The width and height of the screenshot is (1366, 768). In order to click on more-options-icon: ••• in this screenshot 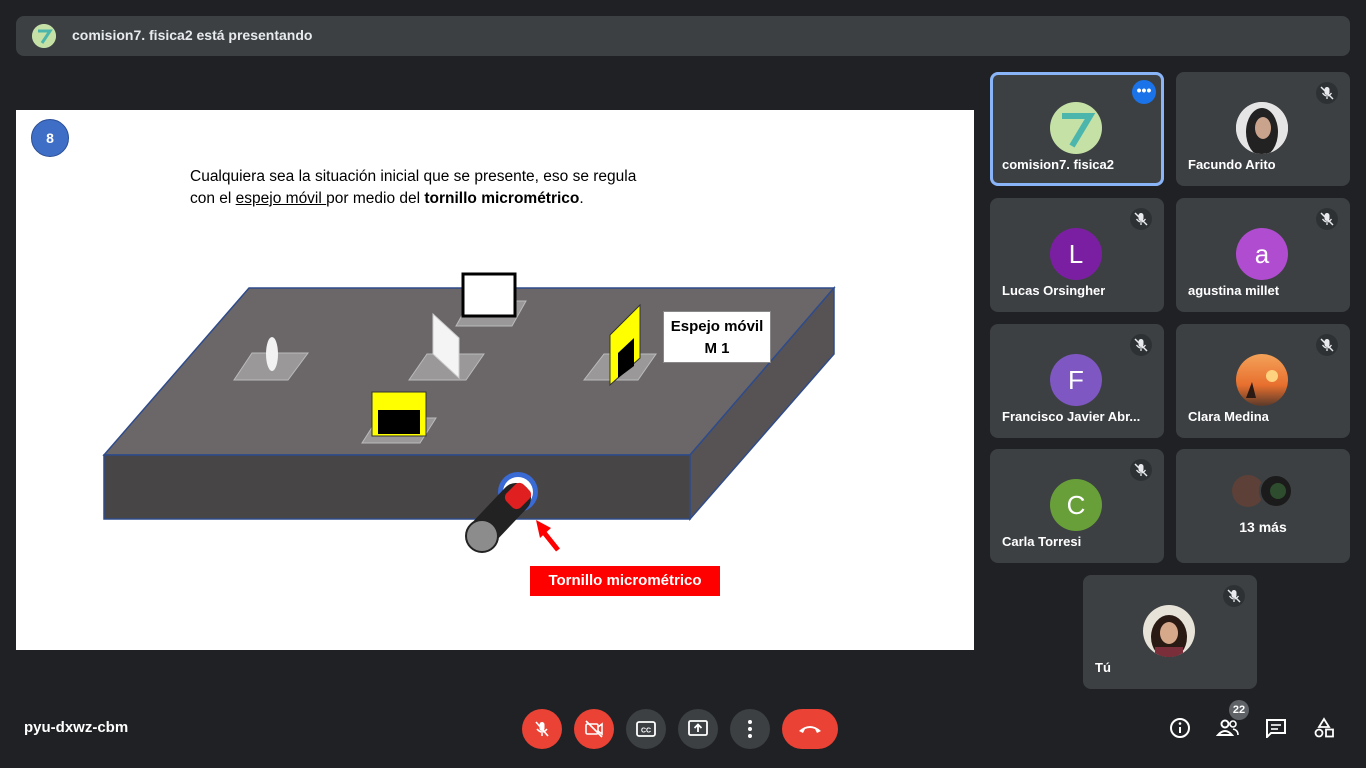, I will do `click(1144, 92)`.